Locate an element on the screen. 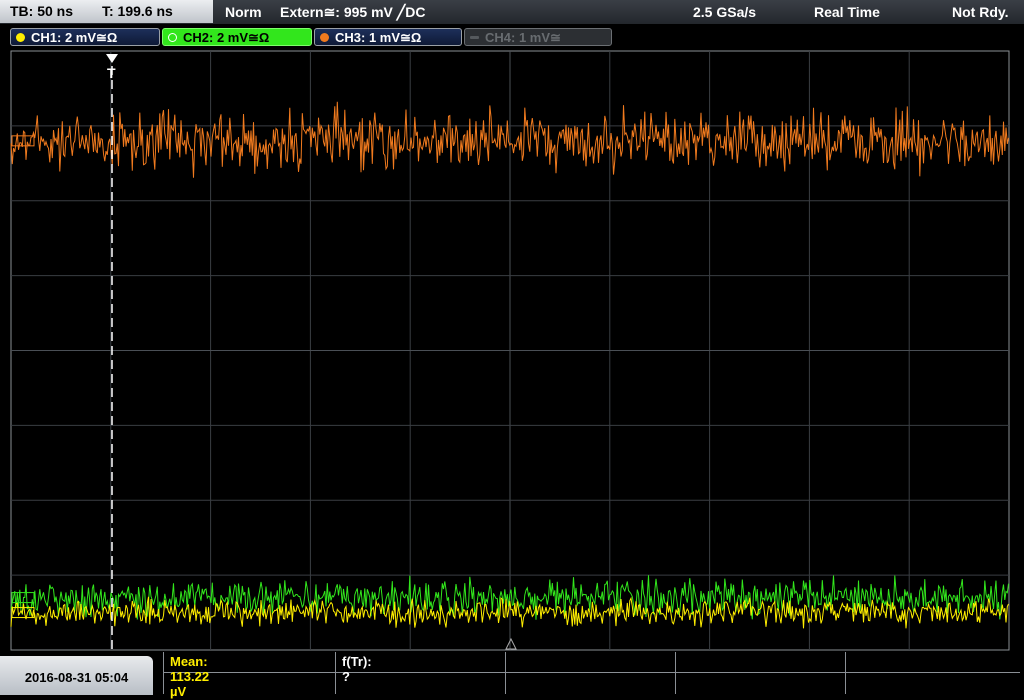  channel-2-label: CH2: 2 mV≅Ω is located at coordinates (226, 37).